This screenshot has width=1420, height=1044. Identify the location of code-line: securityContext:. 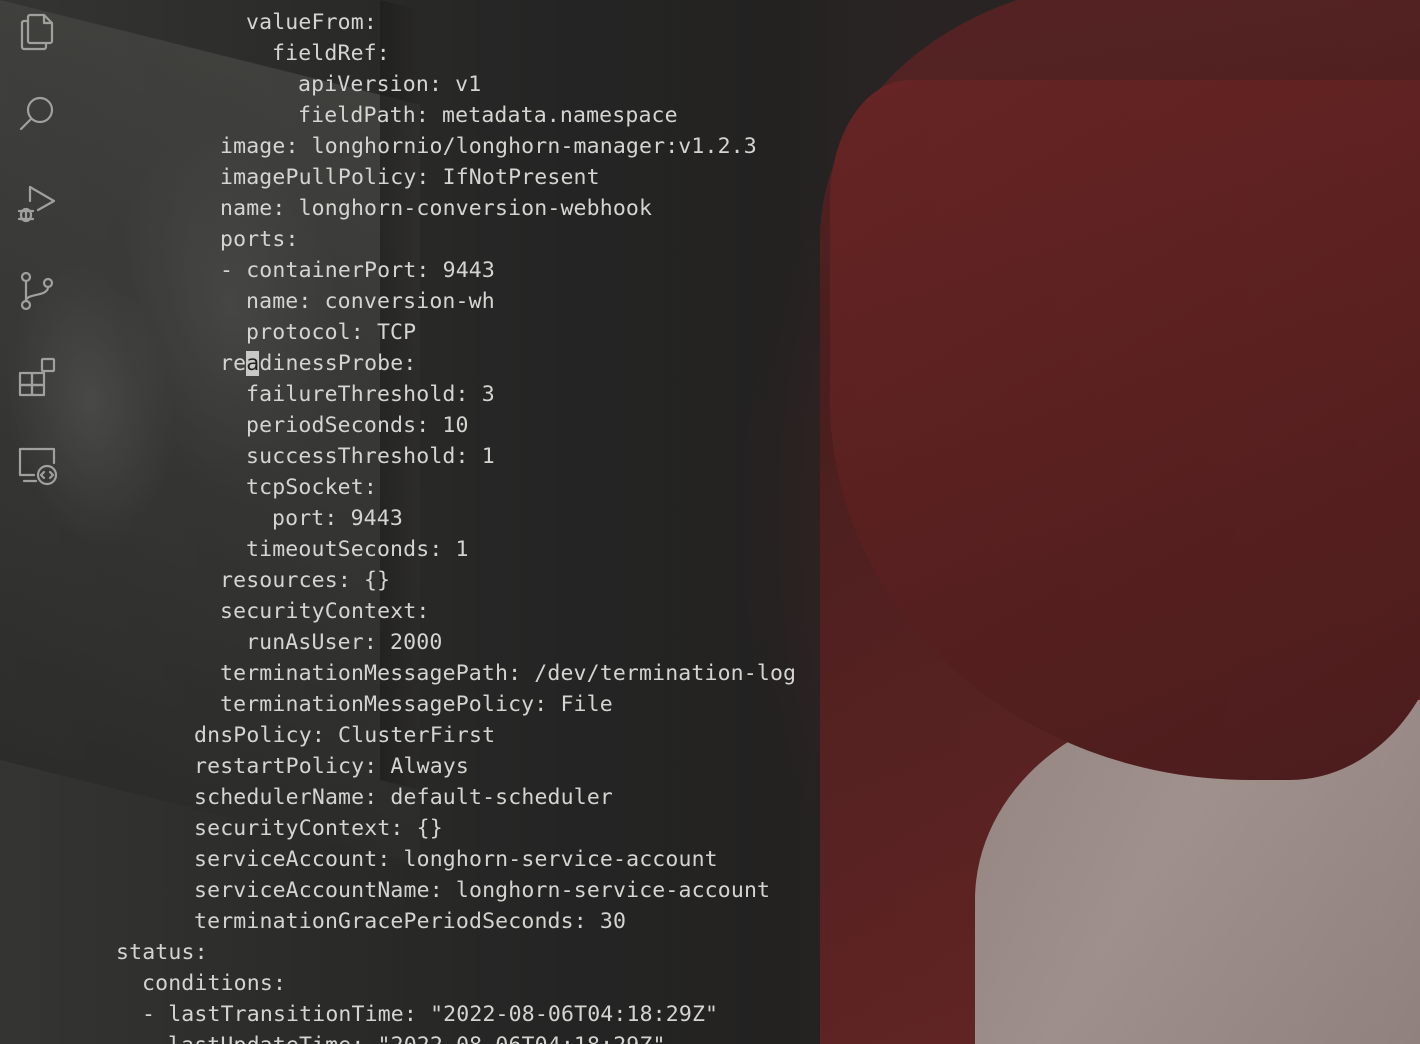
(325, 611).